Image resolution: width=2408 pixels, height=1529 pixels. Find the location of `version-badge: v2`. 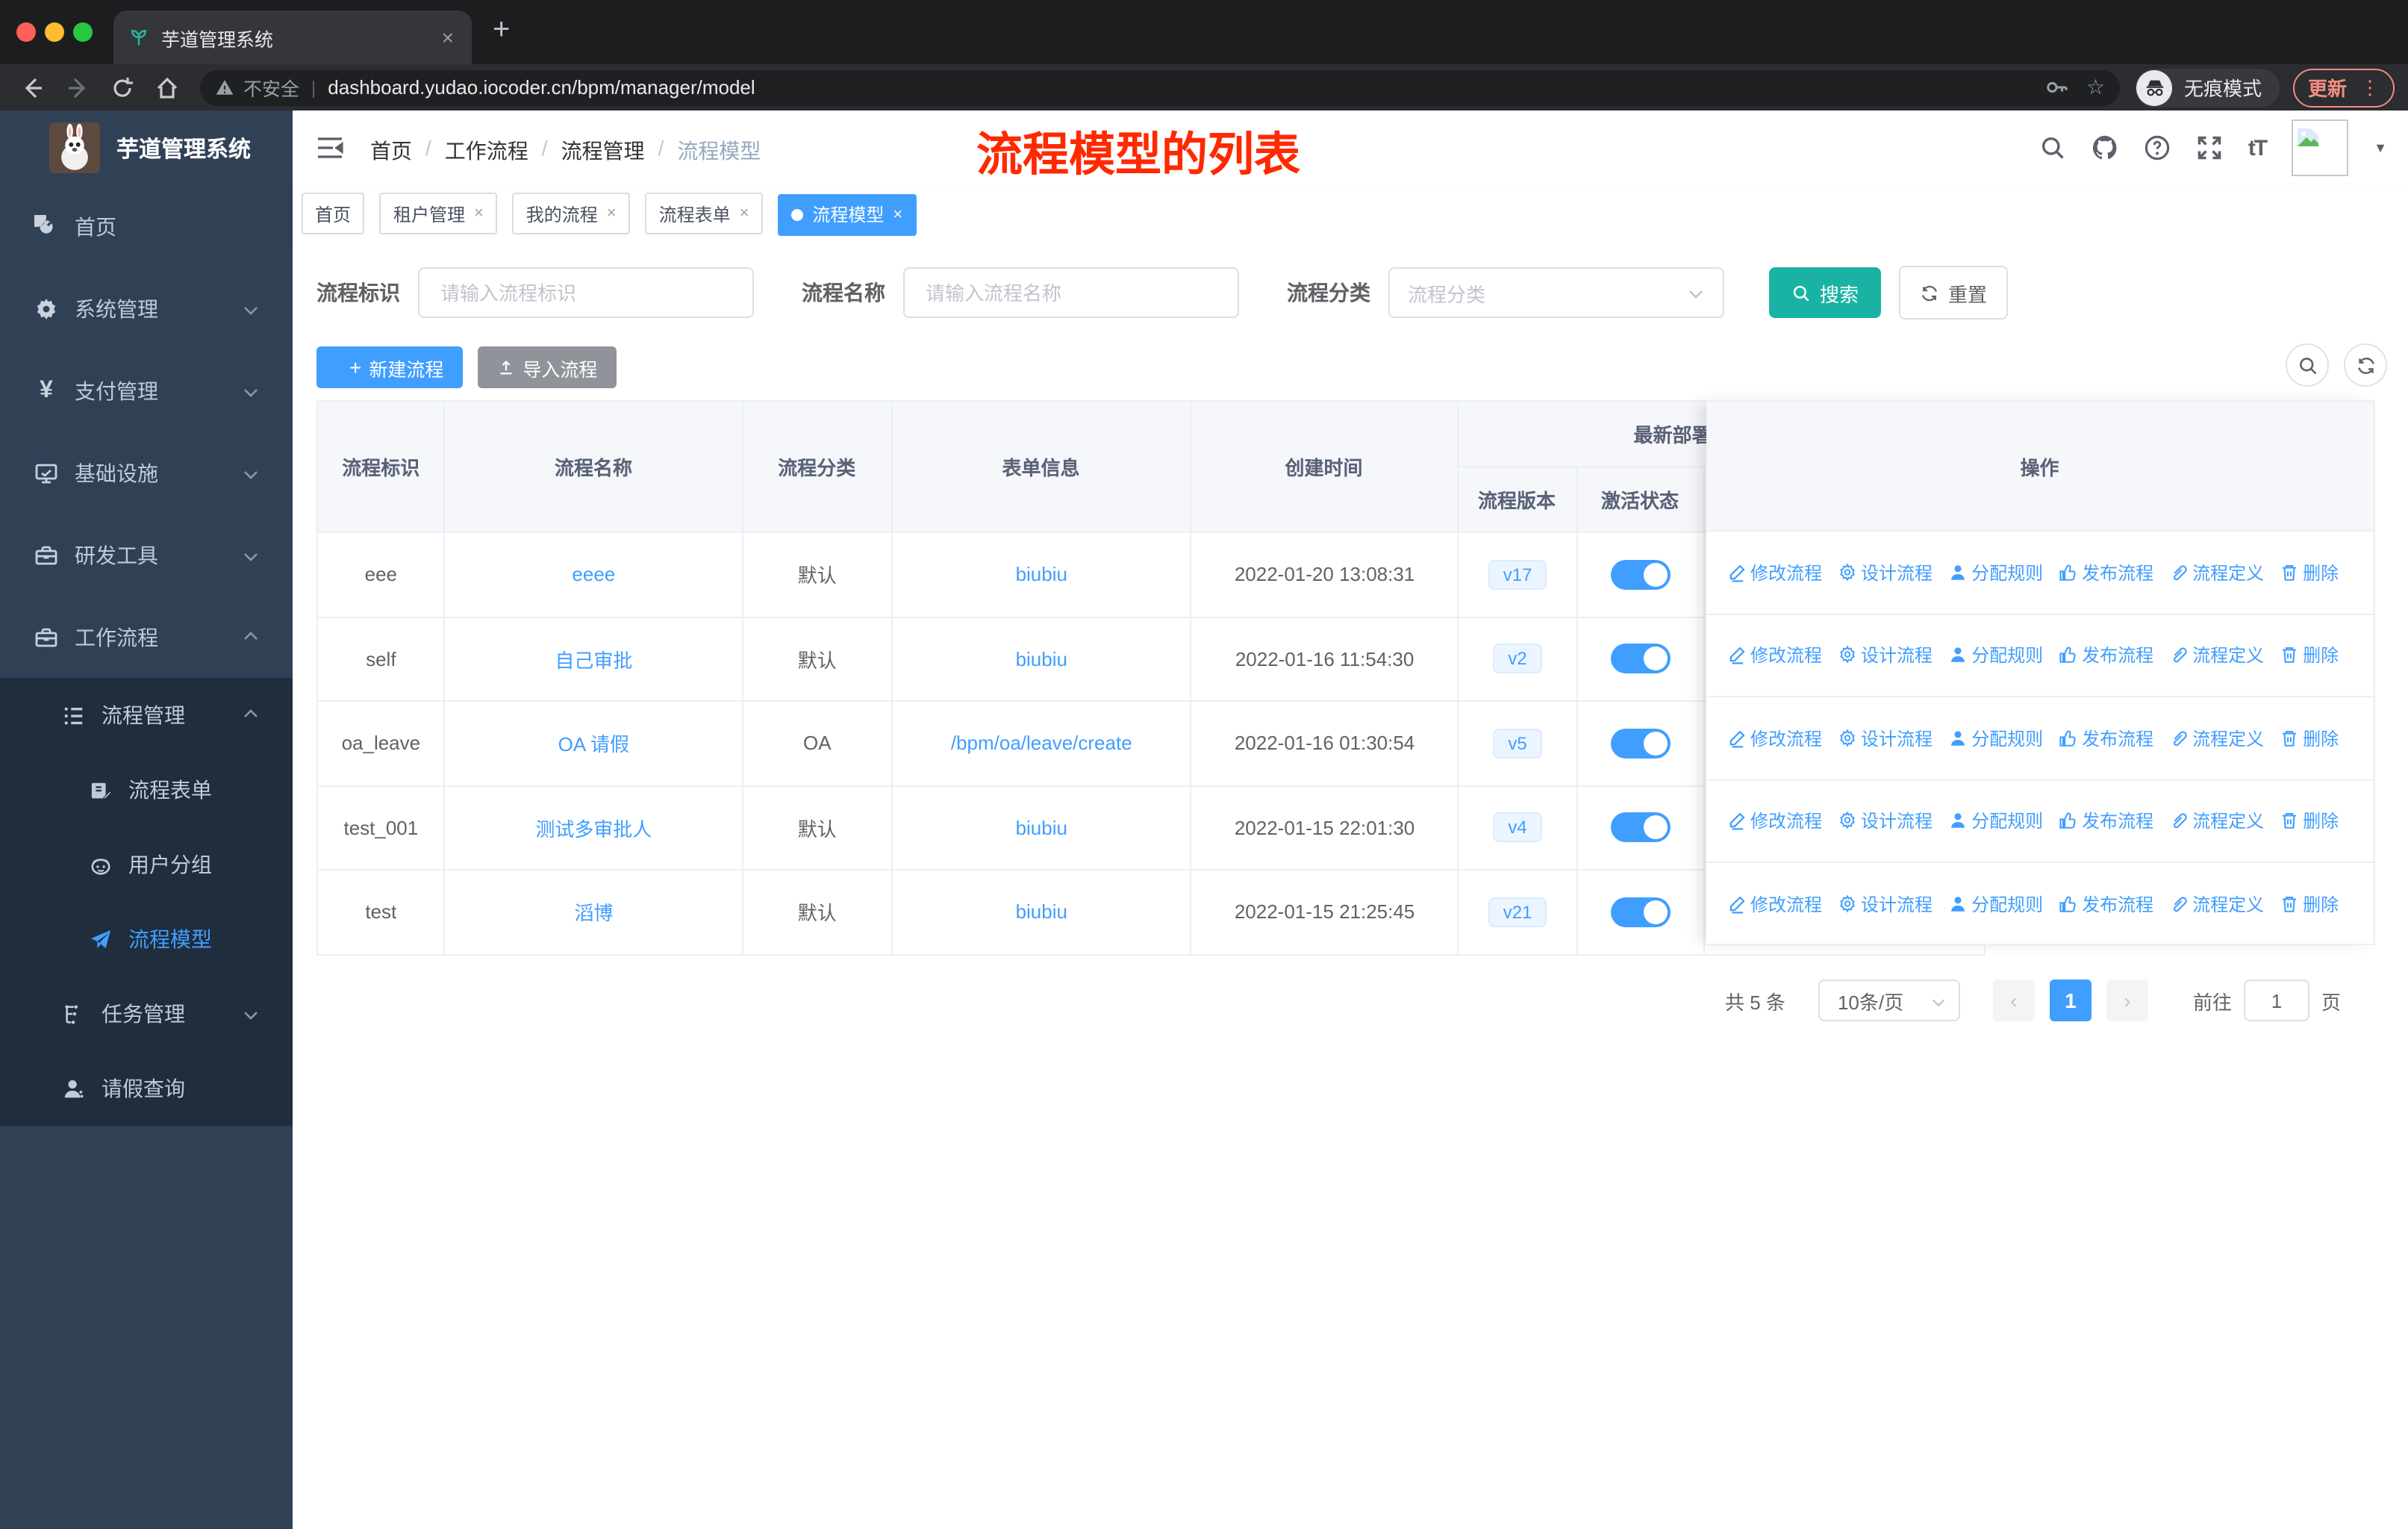

version-badge: v2 is located at coordinates (1517, 659).